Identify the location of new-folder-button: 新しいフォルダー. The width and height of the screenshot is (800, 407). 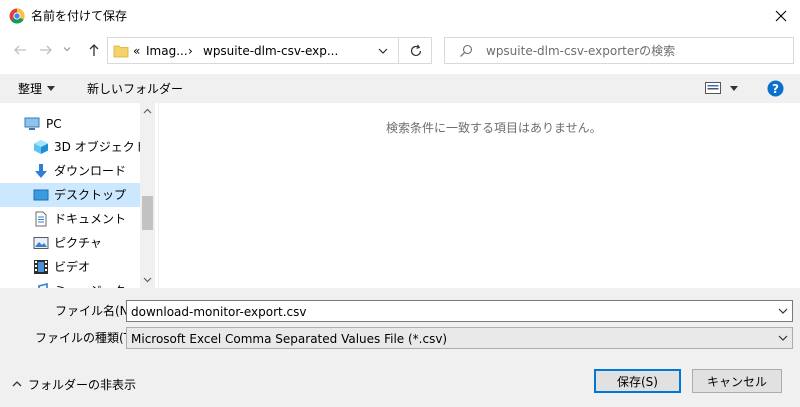
(135, 89).